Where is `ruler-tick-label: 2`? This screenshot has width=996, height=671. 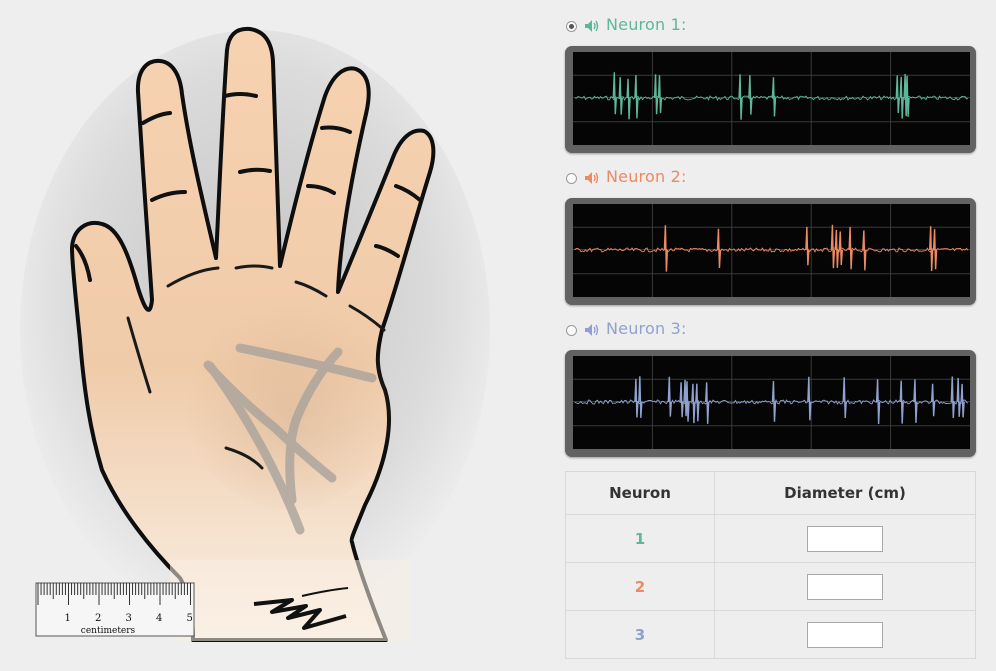
ruler-tick-label: 2 is located at coordinates (98, 618).